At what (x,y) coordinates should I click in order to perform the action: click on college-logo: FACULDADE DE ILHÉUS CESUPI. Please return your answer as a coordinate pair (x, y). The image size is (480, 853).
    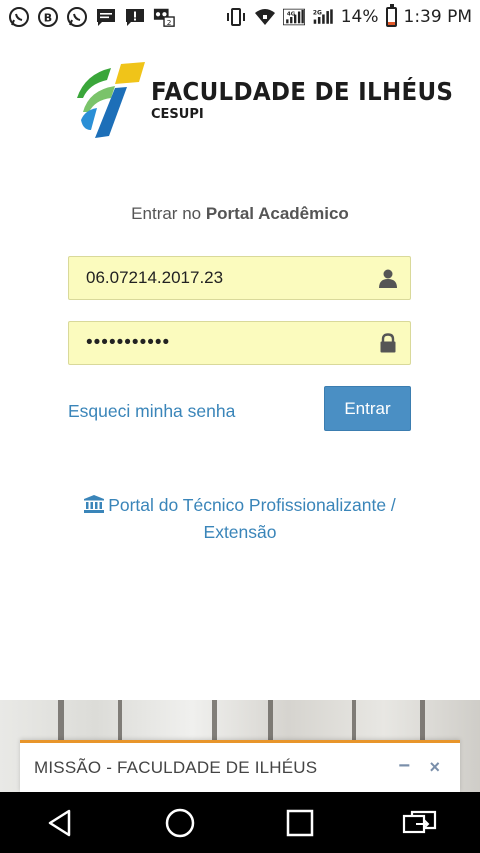
    Looking at the image, I should click on (277, 99).